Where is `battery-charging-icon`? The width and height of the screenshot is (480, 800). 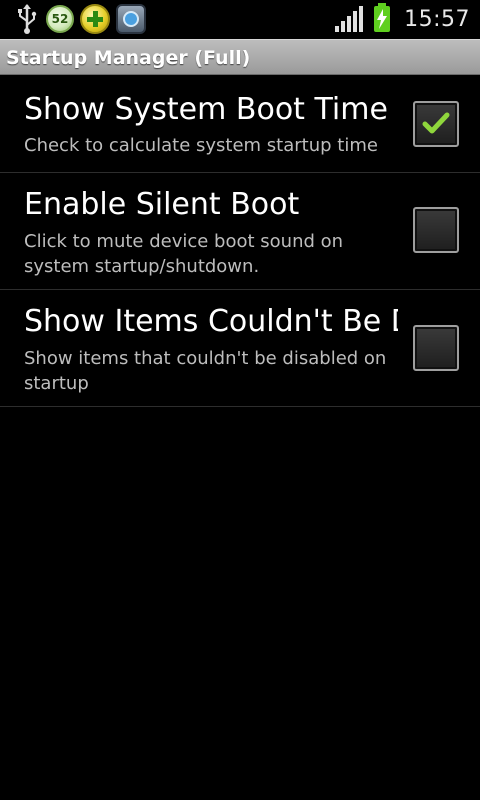
battery-charging-icon is located at coordinates (382, 17).